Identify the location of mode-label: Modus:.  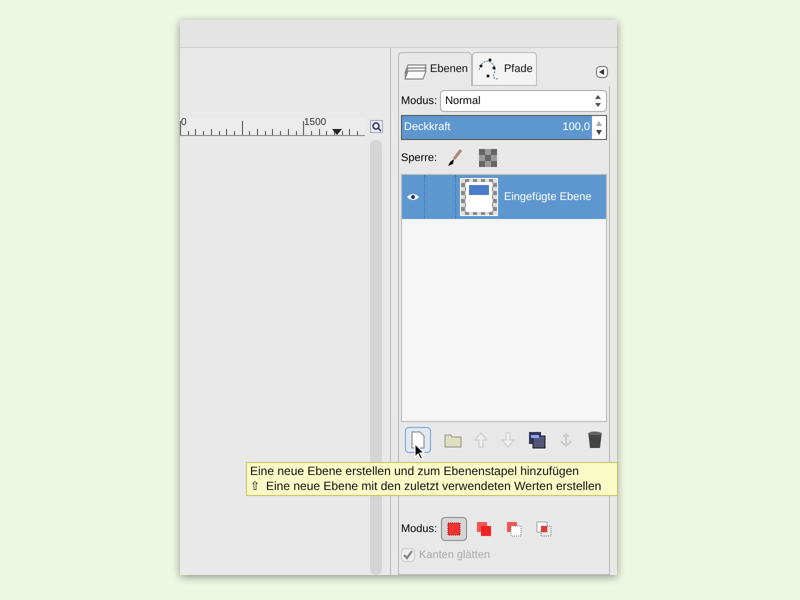
(419, 101).